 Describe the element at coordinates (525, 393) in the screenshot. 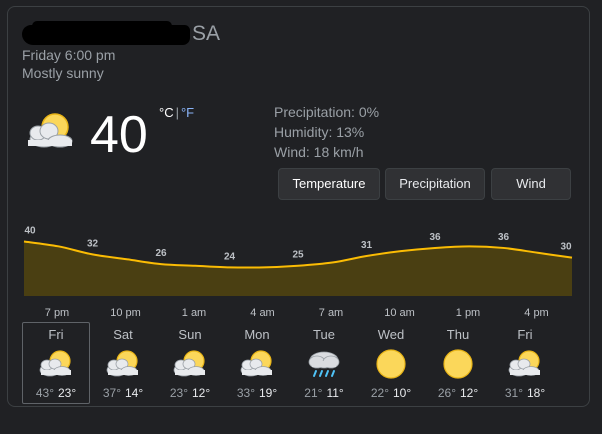

I see `day-temps: 31° 18°` at that location.